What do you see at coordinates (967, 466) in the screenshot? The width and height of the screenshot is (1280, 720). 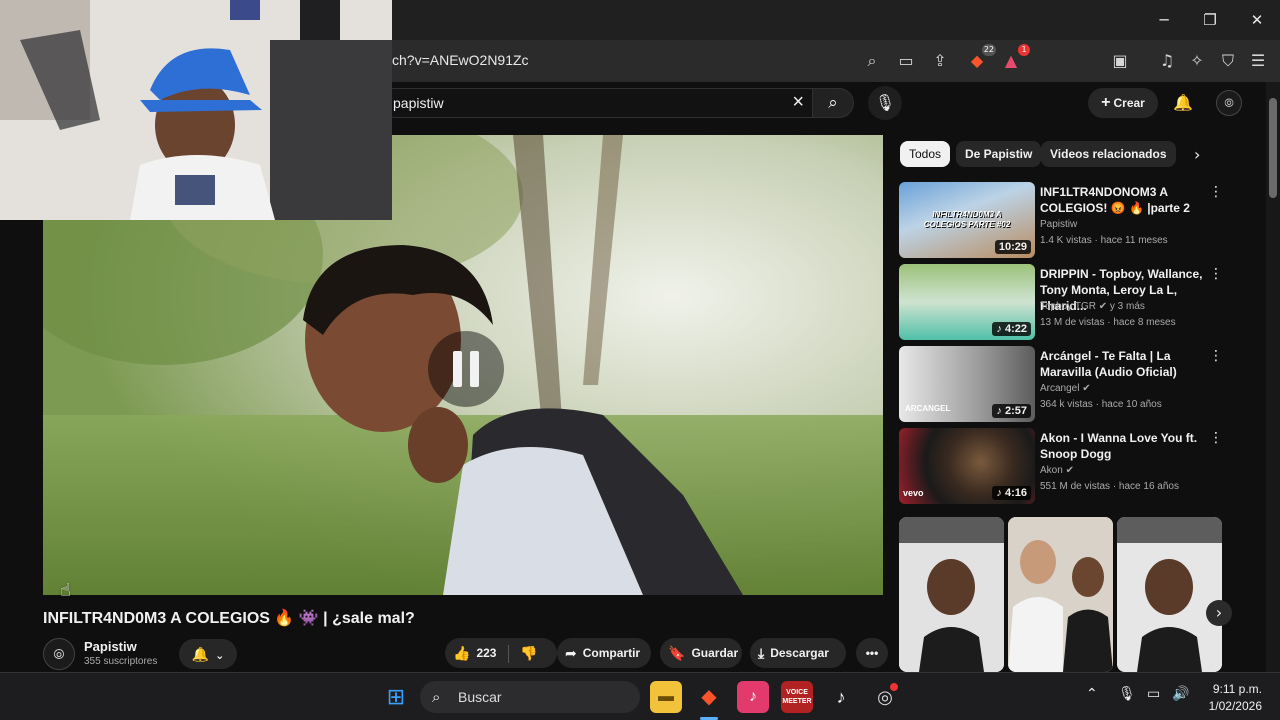 I see `video-thumbnail: vevo ♪ 4:16` at bounding box center [967, 466].